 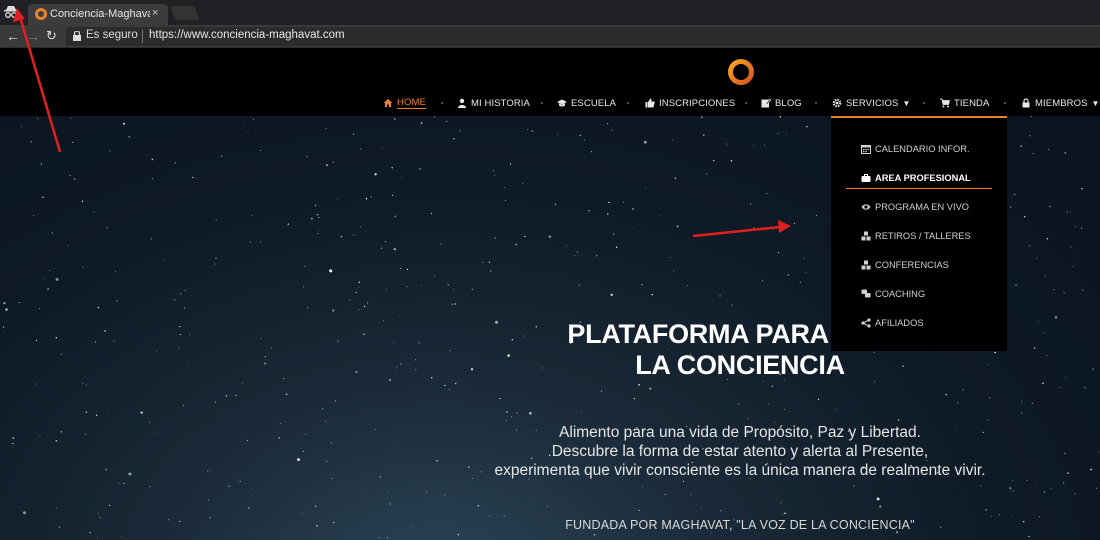 I want to click on browser-tab: Conciencia-Maghavat ×, so click(x=98, y=14).